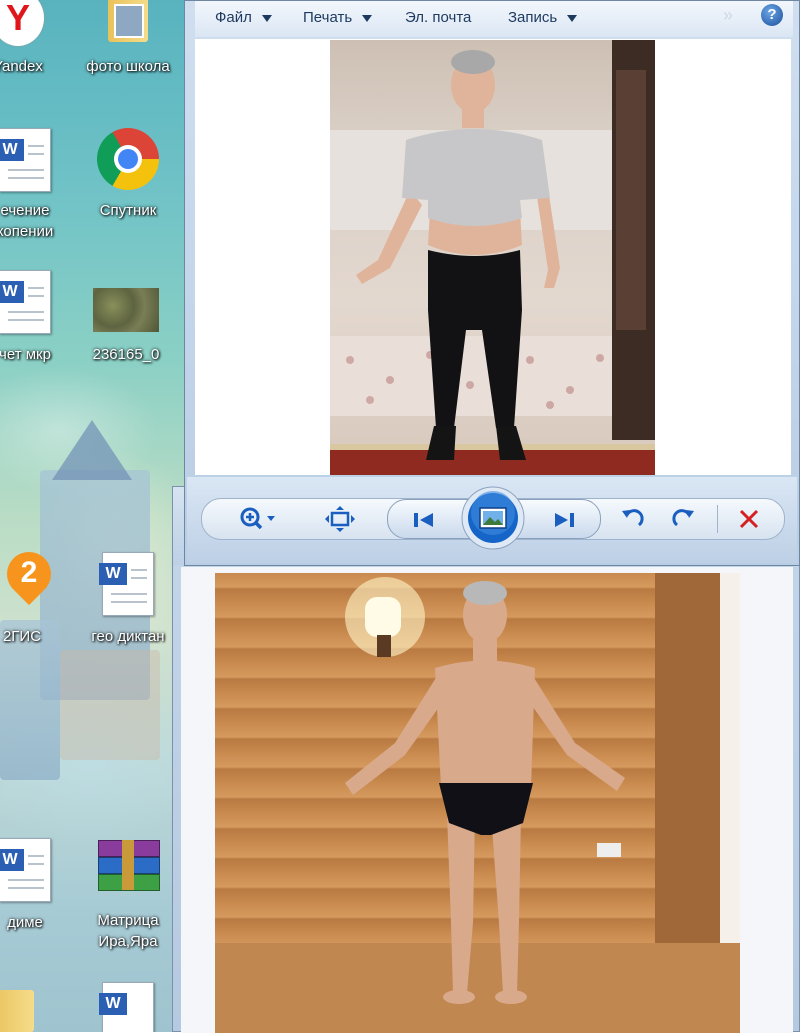 The height and width of the screenshot is (1033, 800). Describe the element at coordinates (110, 705) in the screenshot. I see `wallpaper-house` at that location.